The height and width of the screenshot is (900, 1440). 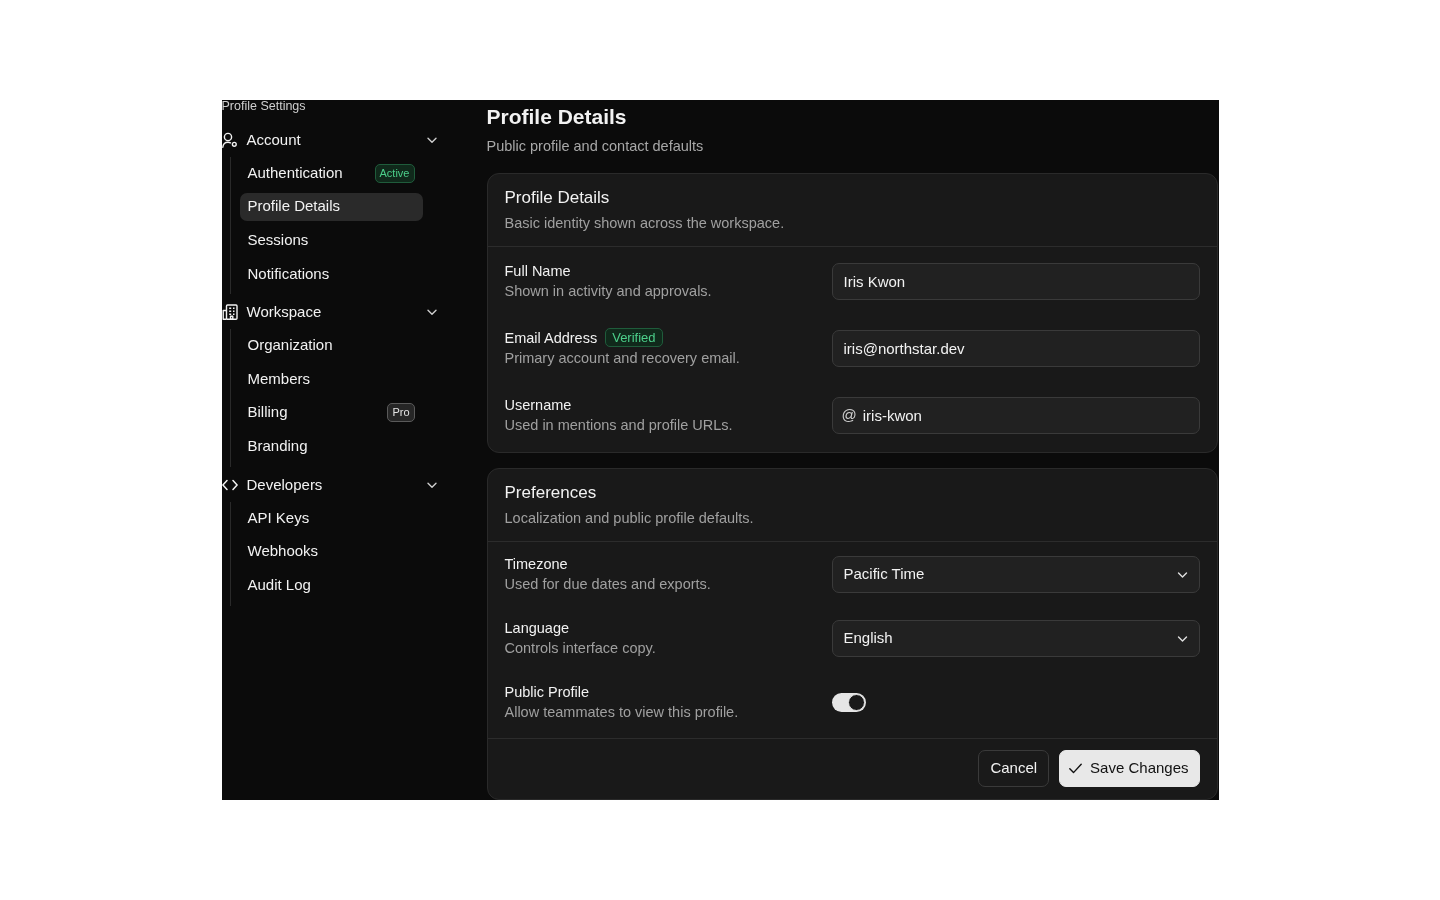 What do you see at coordinates (607, 584) in the screenshot?
I see `field-description: Used for due dates and exports.` at bounding box center [607, 584].